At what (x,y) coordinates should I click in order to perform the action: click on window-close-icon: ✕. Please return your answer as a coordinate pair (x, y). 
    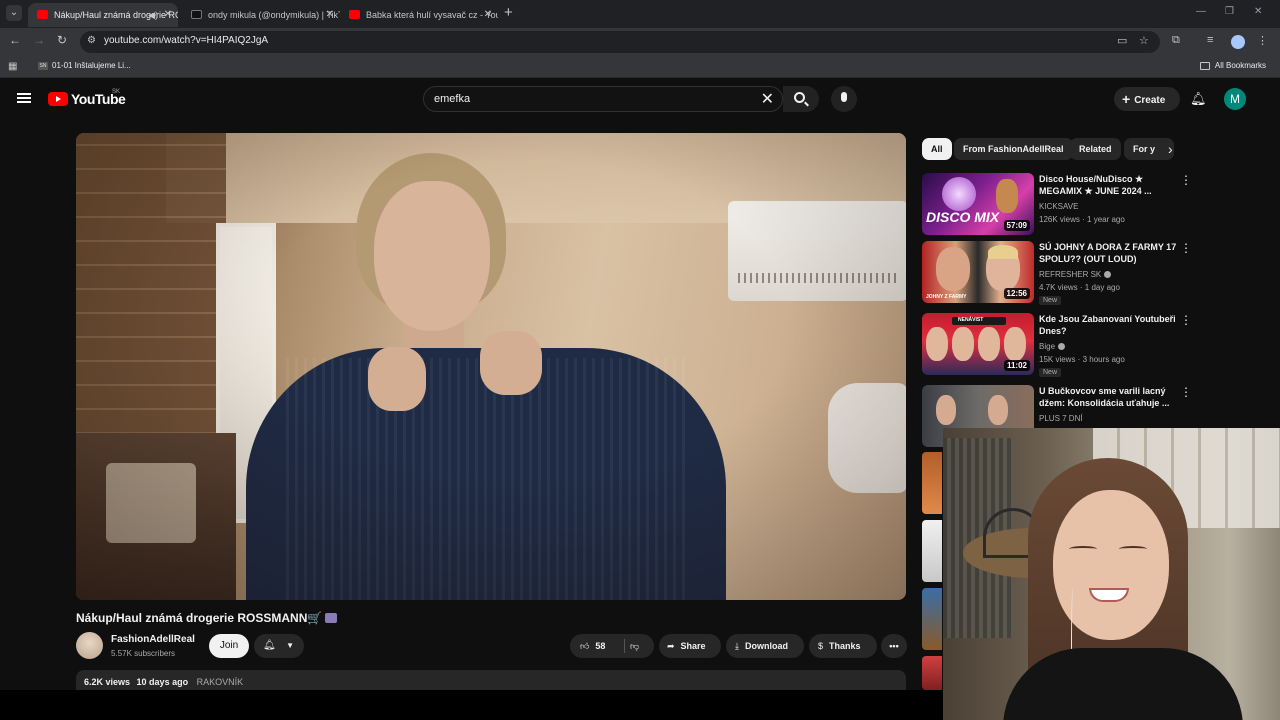
    Looking at the image, I should click on (1258, 11).